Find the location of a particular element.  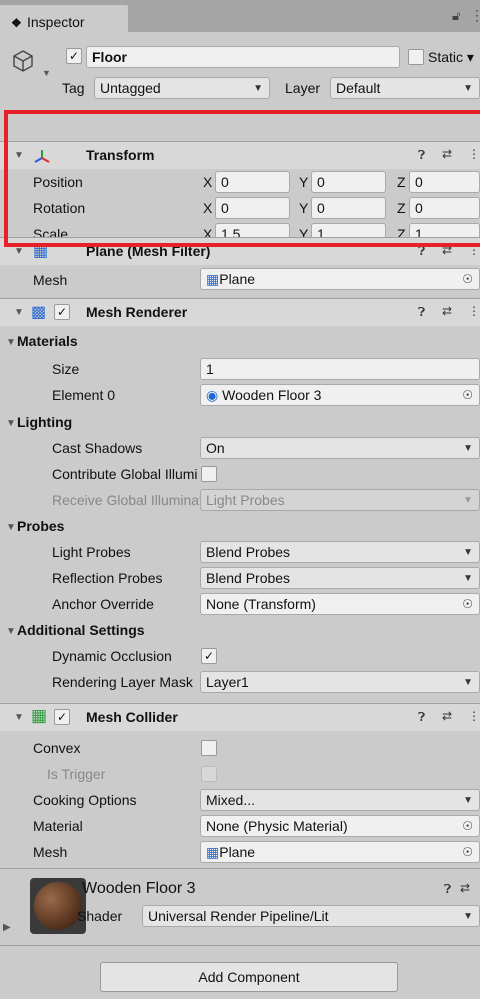

collider-material-field: None (Physic Material) ☉ is located at coordinates (340, 826).